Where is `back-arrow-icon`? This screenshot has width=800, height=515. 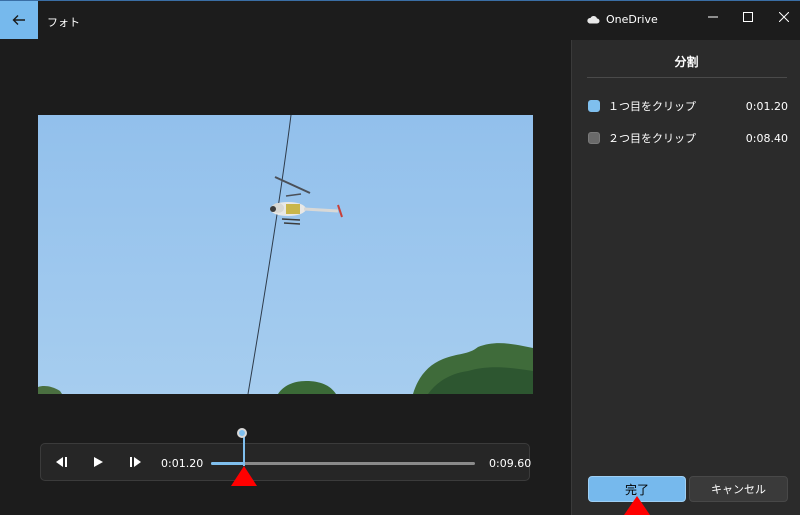 back-arrow-icon is located at coordinates (18, 20).